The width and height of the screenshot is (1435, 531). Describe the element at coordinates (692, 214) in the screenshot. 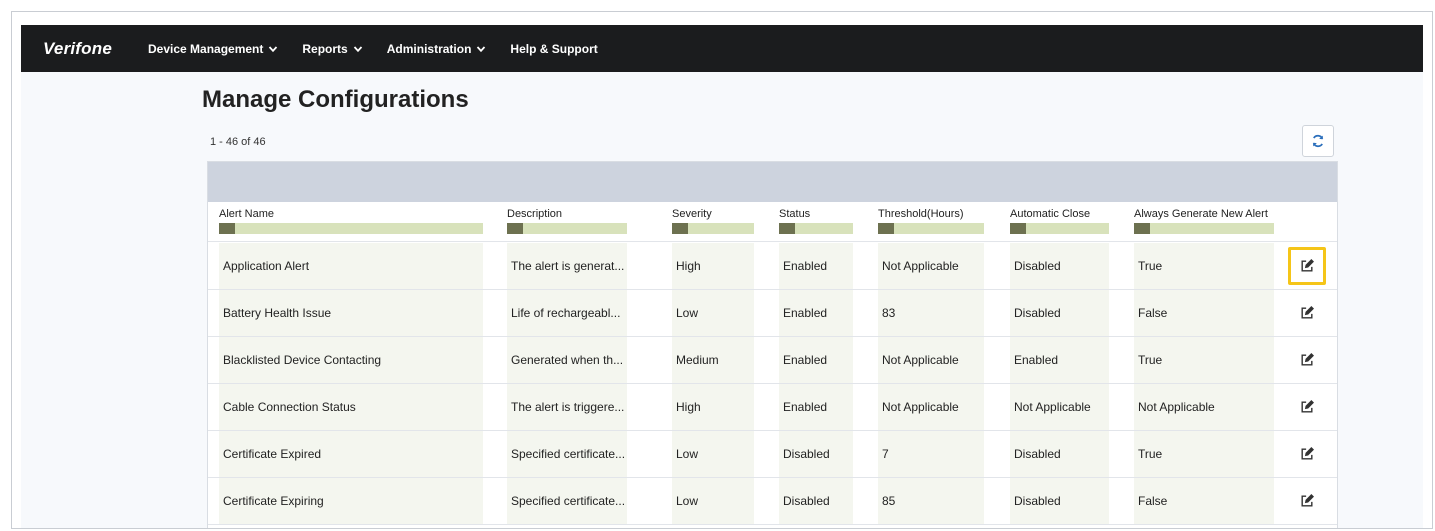

I see `column-header-label: Severity` at that location.